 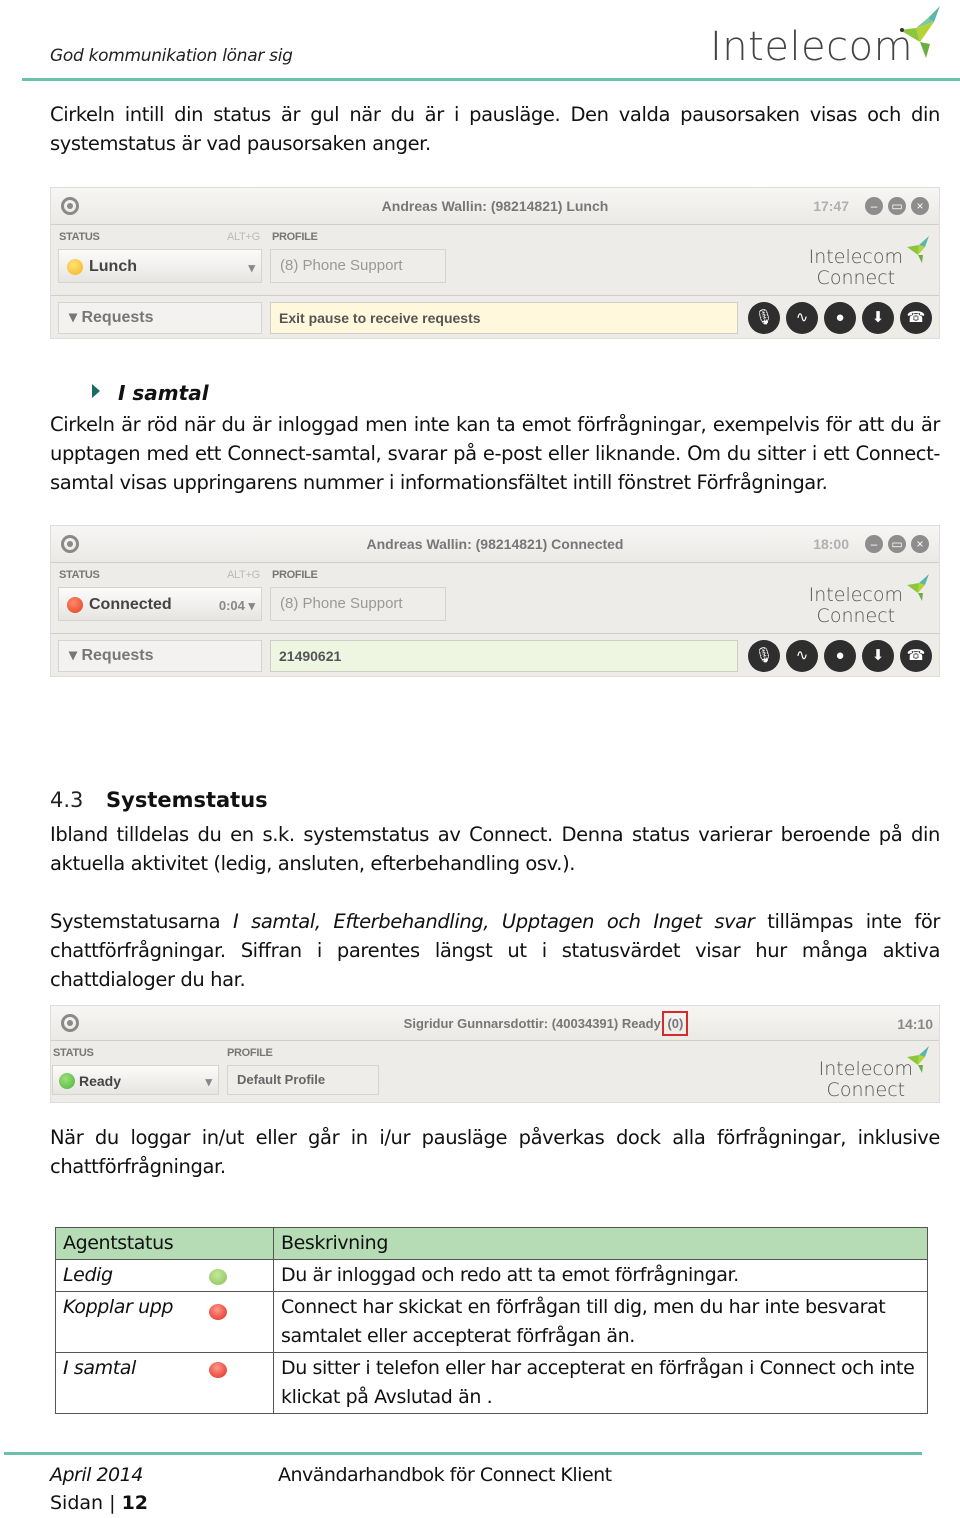 What do you see at coordinates (96, 391) in the screenshot?
I see `bullet-arrow-icon` at bounding box center [96, 391].